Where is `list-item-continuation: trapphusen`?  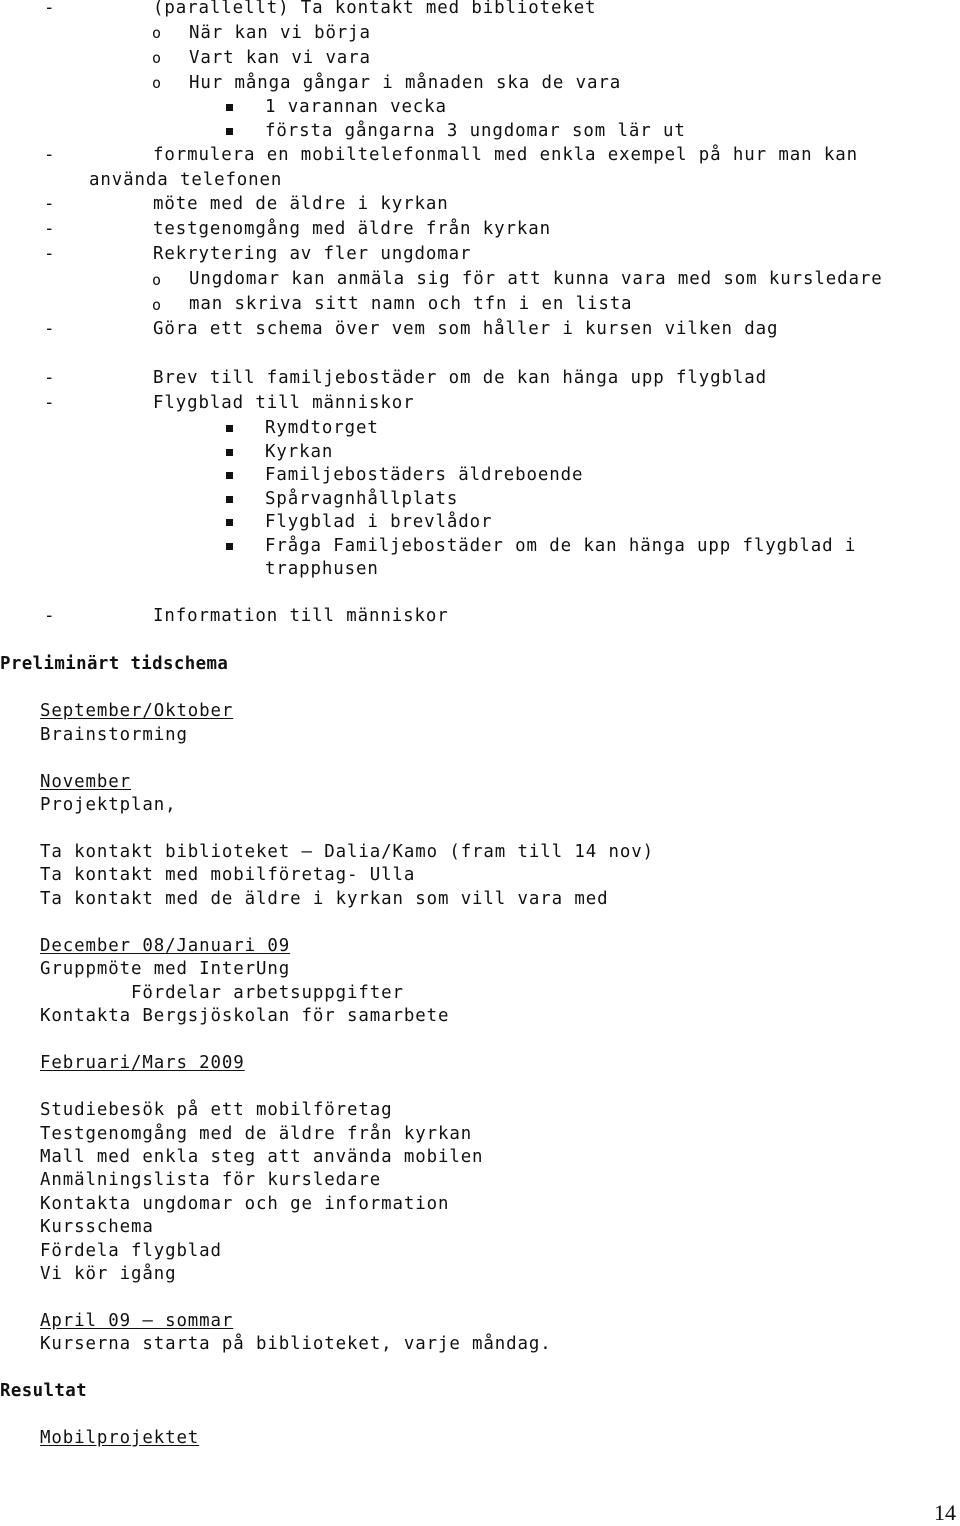 list-item-continuation: trapphusen is located at coordinates (322, 569).